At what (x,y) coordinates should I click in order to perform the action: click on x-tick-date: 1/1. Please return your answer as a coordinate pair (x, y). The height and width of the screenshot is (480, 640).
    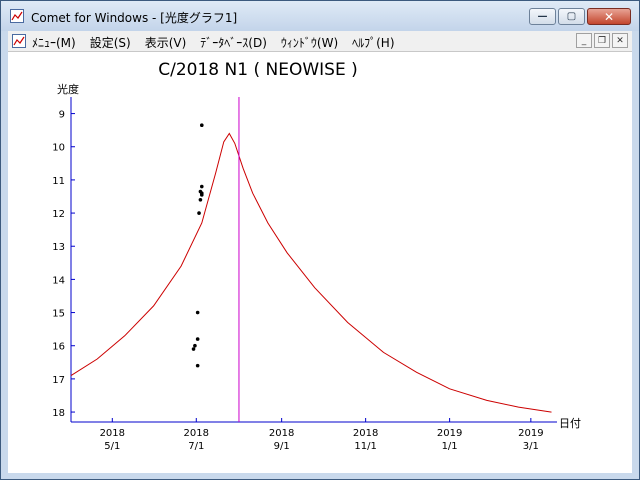
    Looking at the image, I should click on (450, 446).